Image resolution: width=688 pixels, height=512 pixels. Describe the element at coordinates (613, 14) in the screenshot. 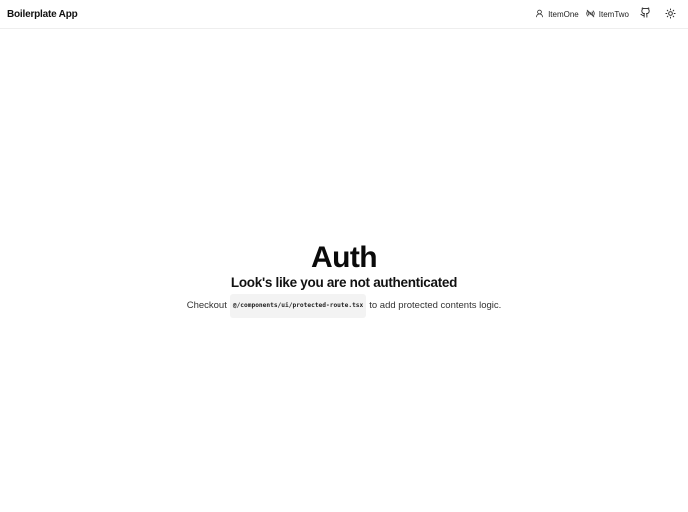

I see `nav-link-label: ItemTwo` at that location.